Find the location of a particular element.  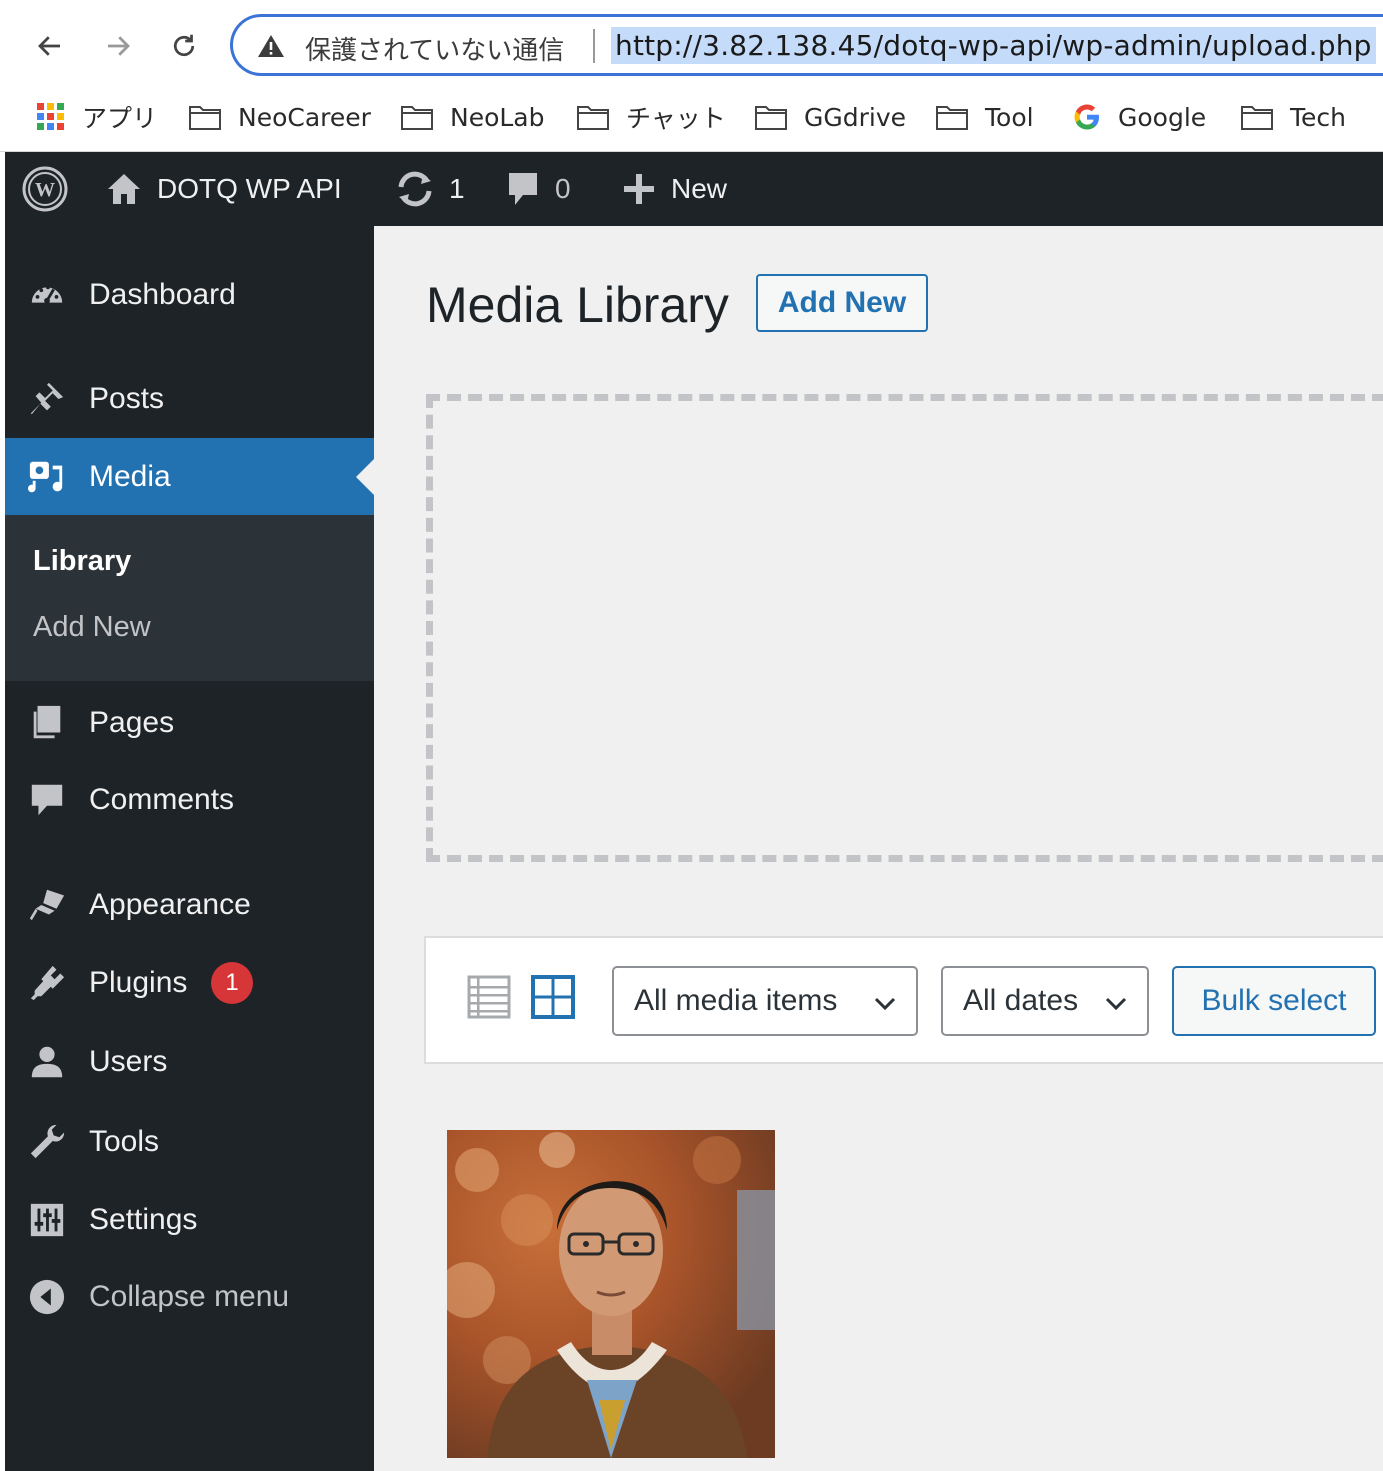

pages-icon is located at coordinates (47, 723).